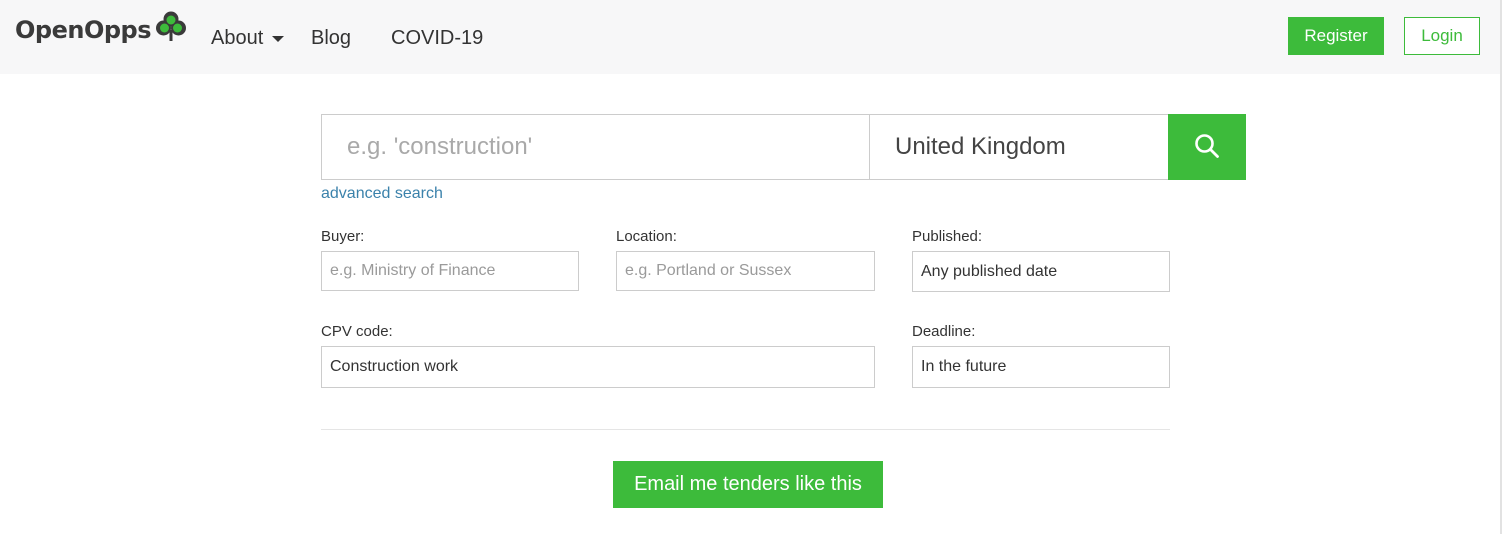 The height and width of the screenshot is (534, 1502). I want to click on login-button: Login, so click(1442, 36).